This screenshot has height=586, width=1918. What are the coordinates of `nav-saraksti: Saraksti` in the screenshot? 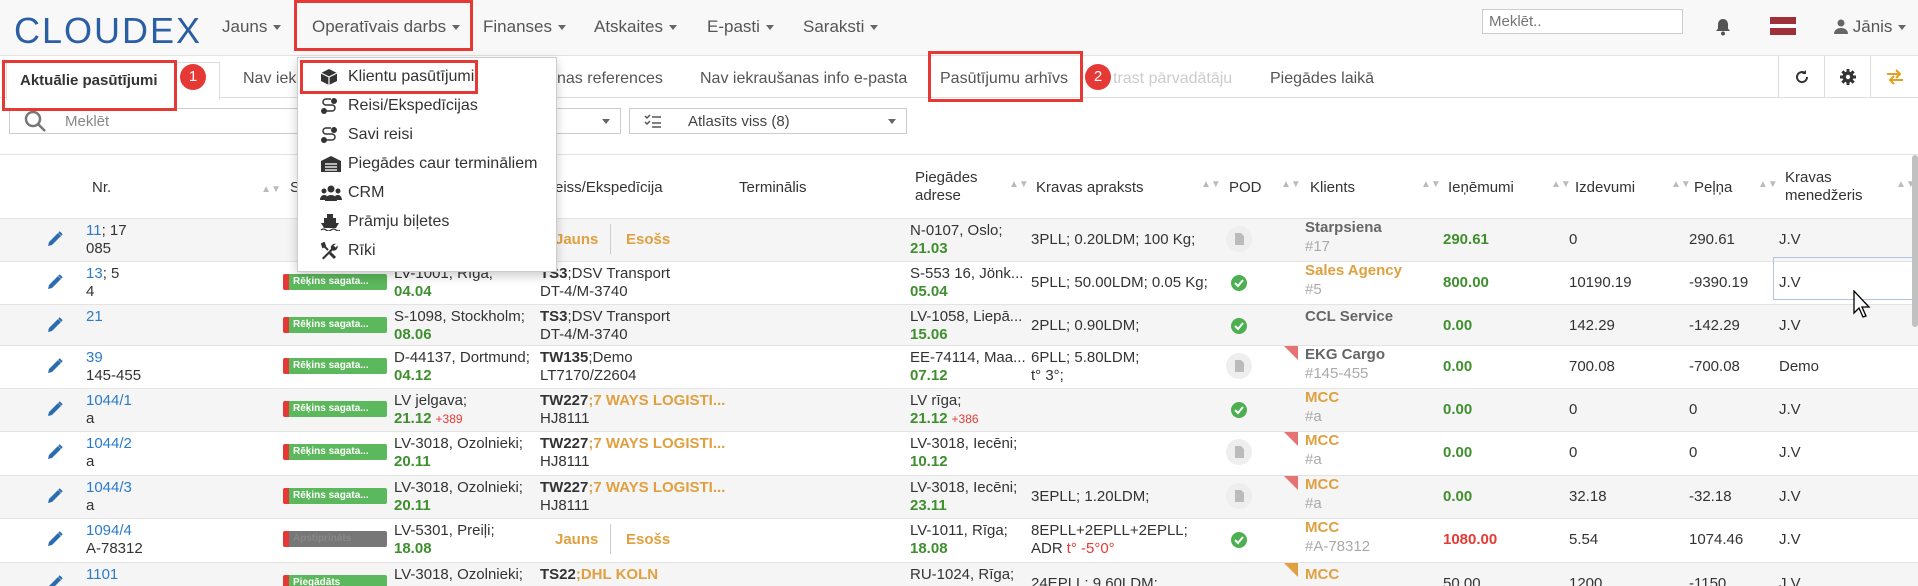 It's located at (841, 27).